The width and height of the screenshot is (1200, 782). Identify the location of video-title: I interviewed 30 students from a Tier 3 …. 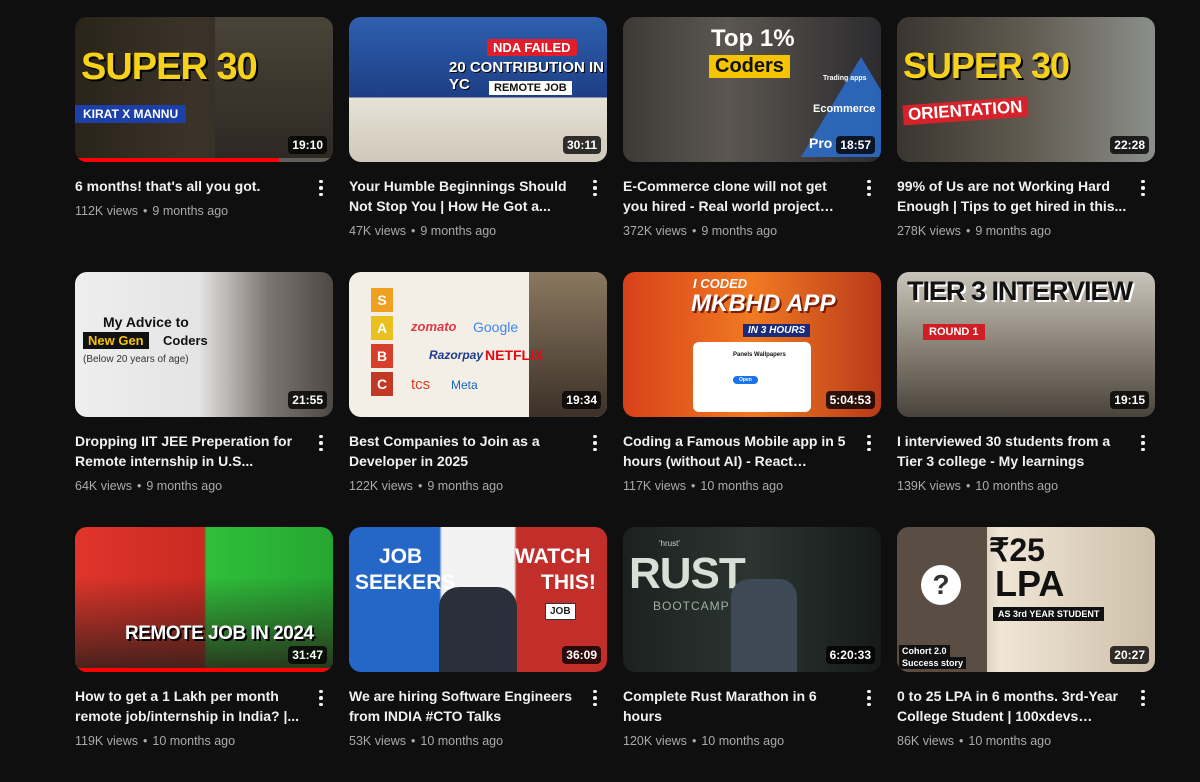
(1012, 451).